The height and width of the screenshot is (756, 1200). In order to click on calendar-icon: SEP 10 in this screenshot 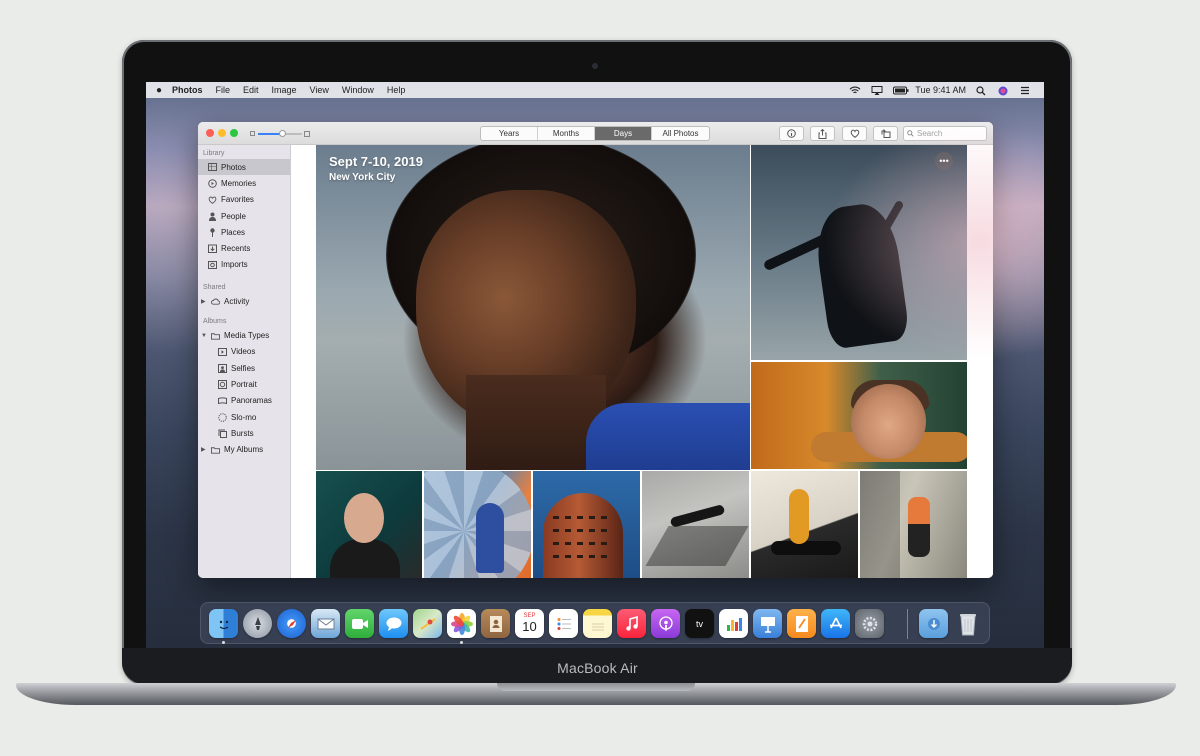, I will do `click(529, 623)`.